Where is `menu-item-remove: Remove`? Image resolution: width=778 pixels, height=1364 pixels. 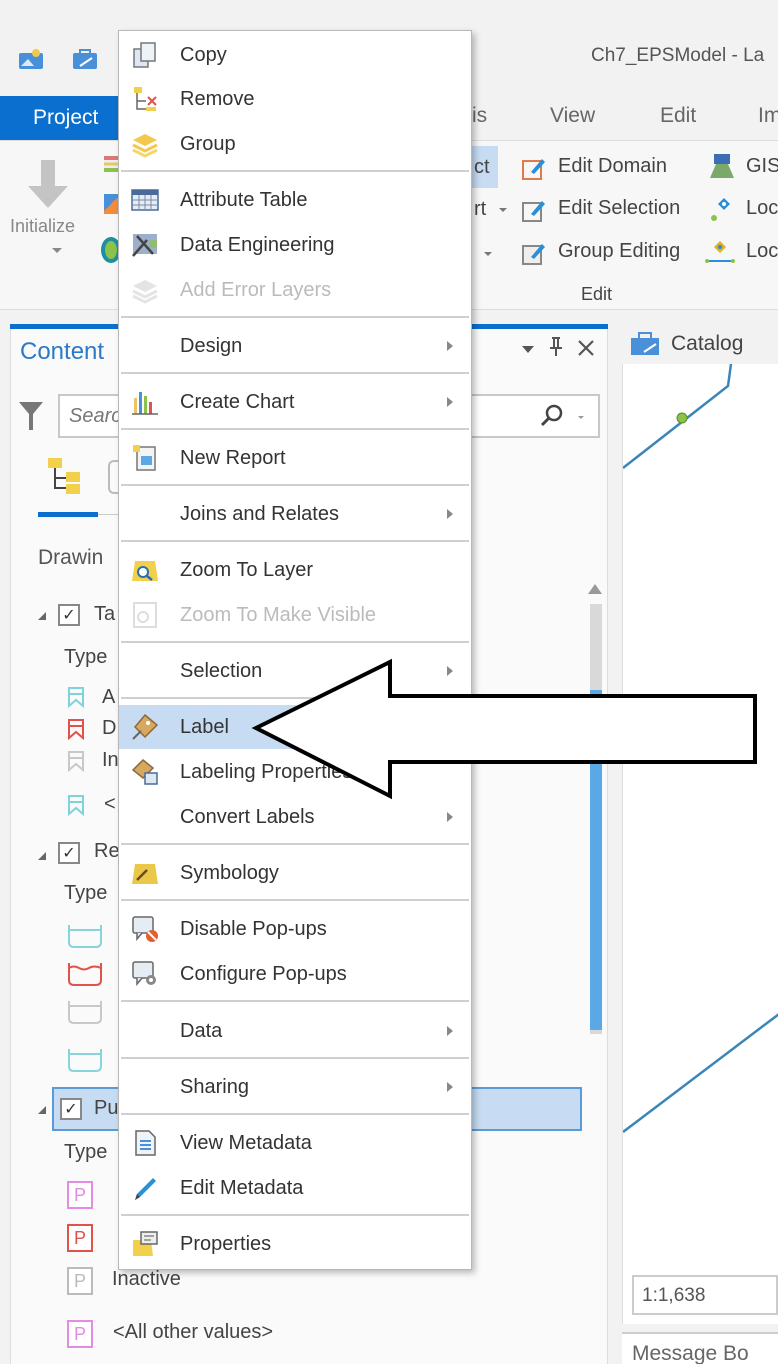
menu-item-remove: Remove is located at coordinates (295, 99).